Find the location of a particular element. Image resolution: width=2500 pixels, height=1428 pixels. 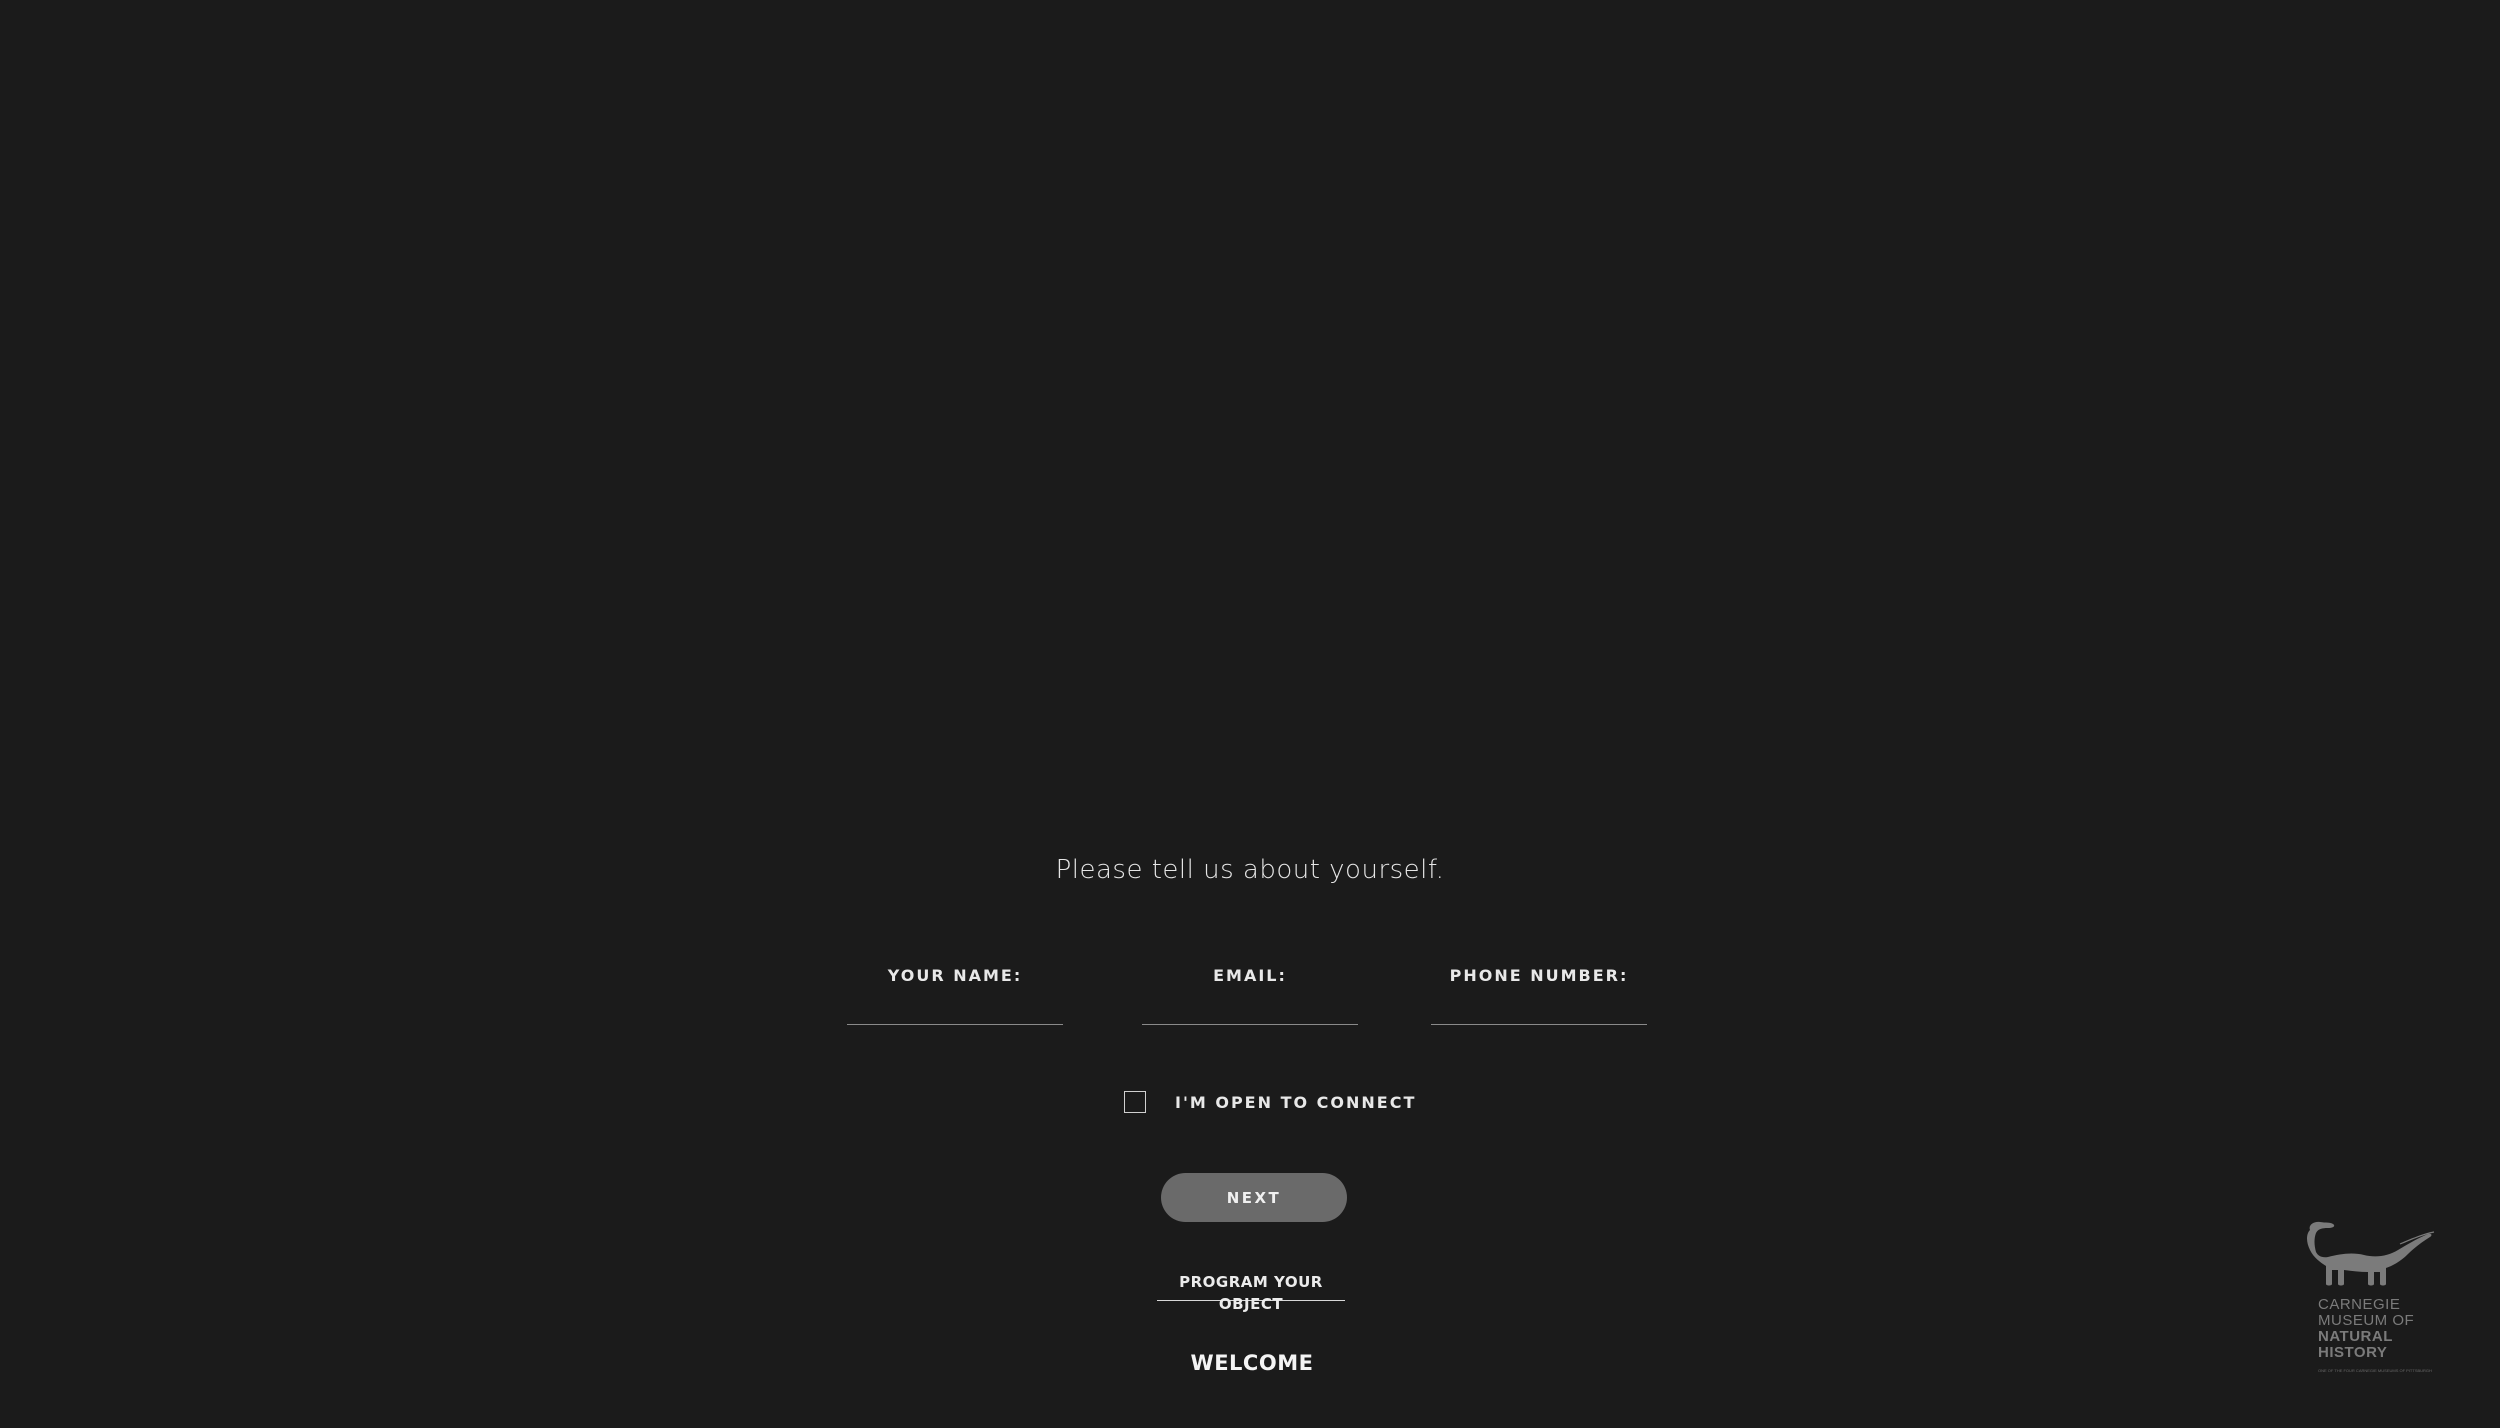

name-field-label: YOUR NAME: is located at coordinates (955, 975).